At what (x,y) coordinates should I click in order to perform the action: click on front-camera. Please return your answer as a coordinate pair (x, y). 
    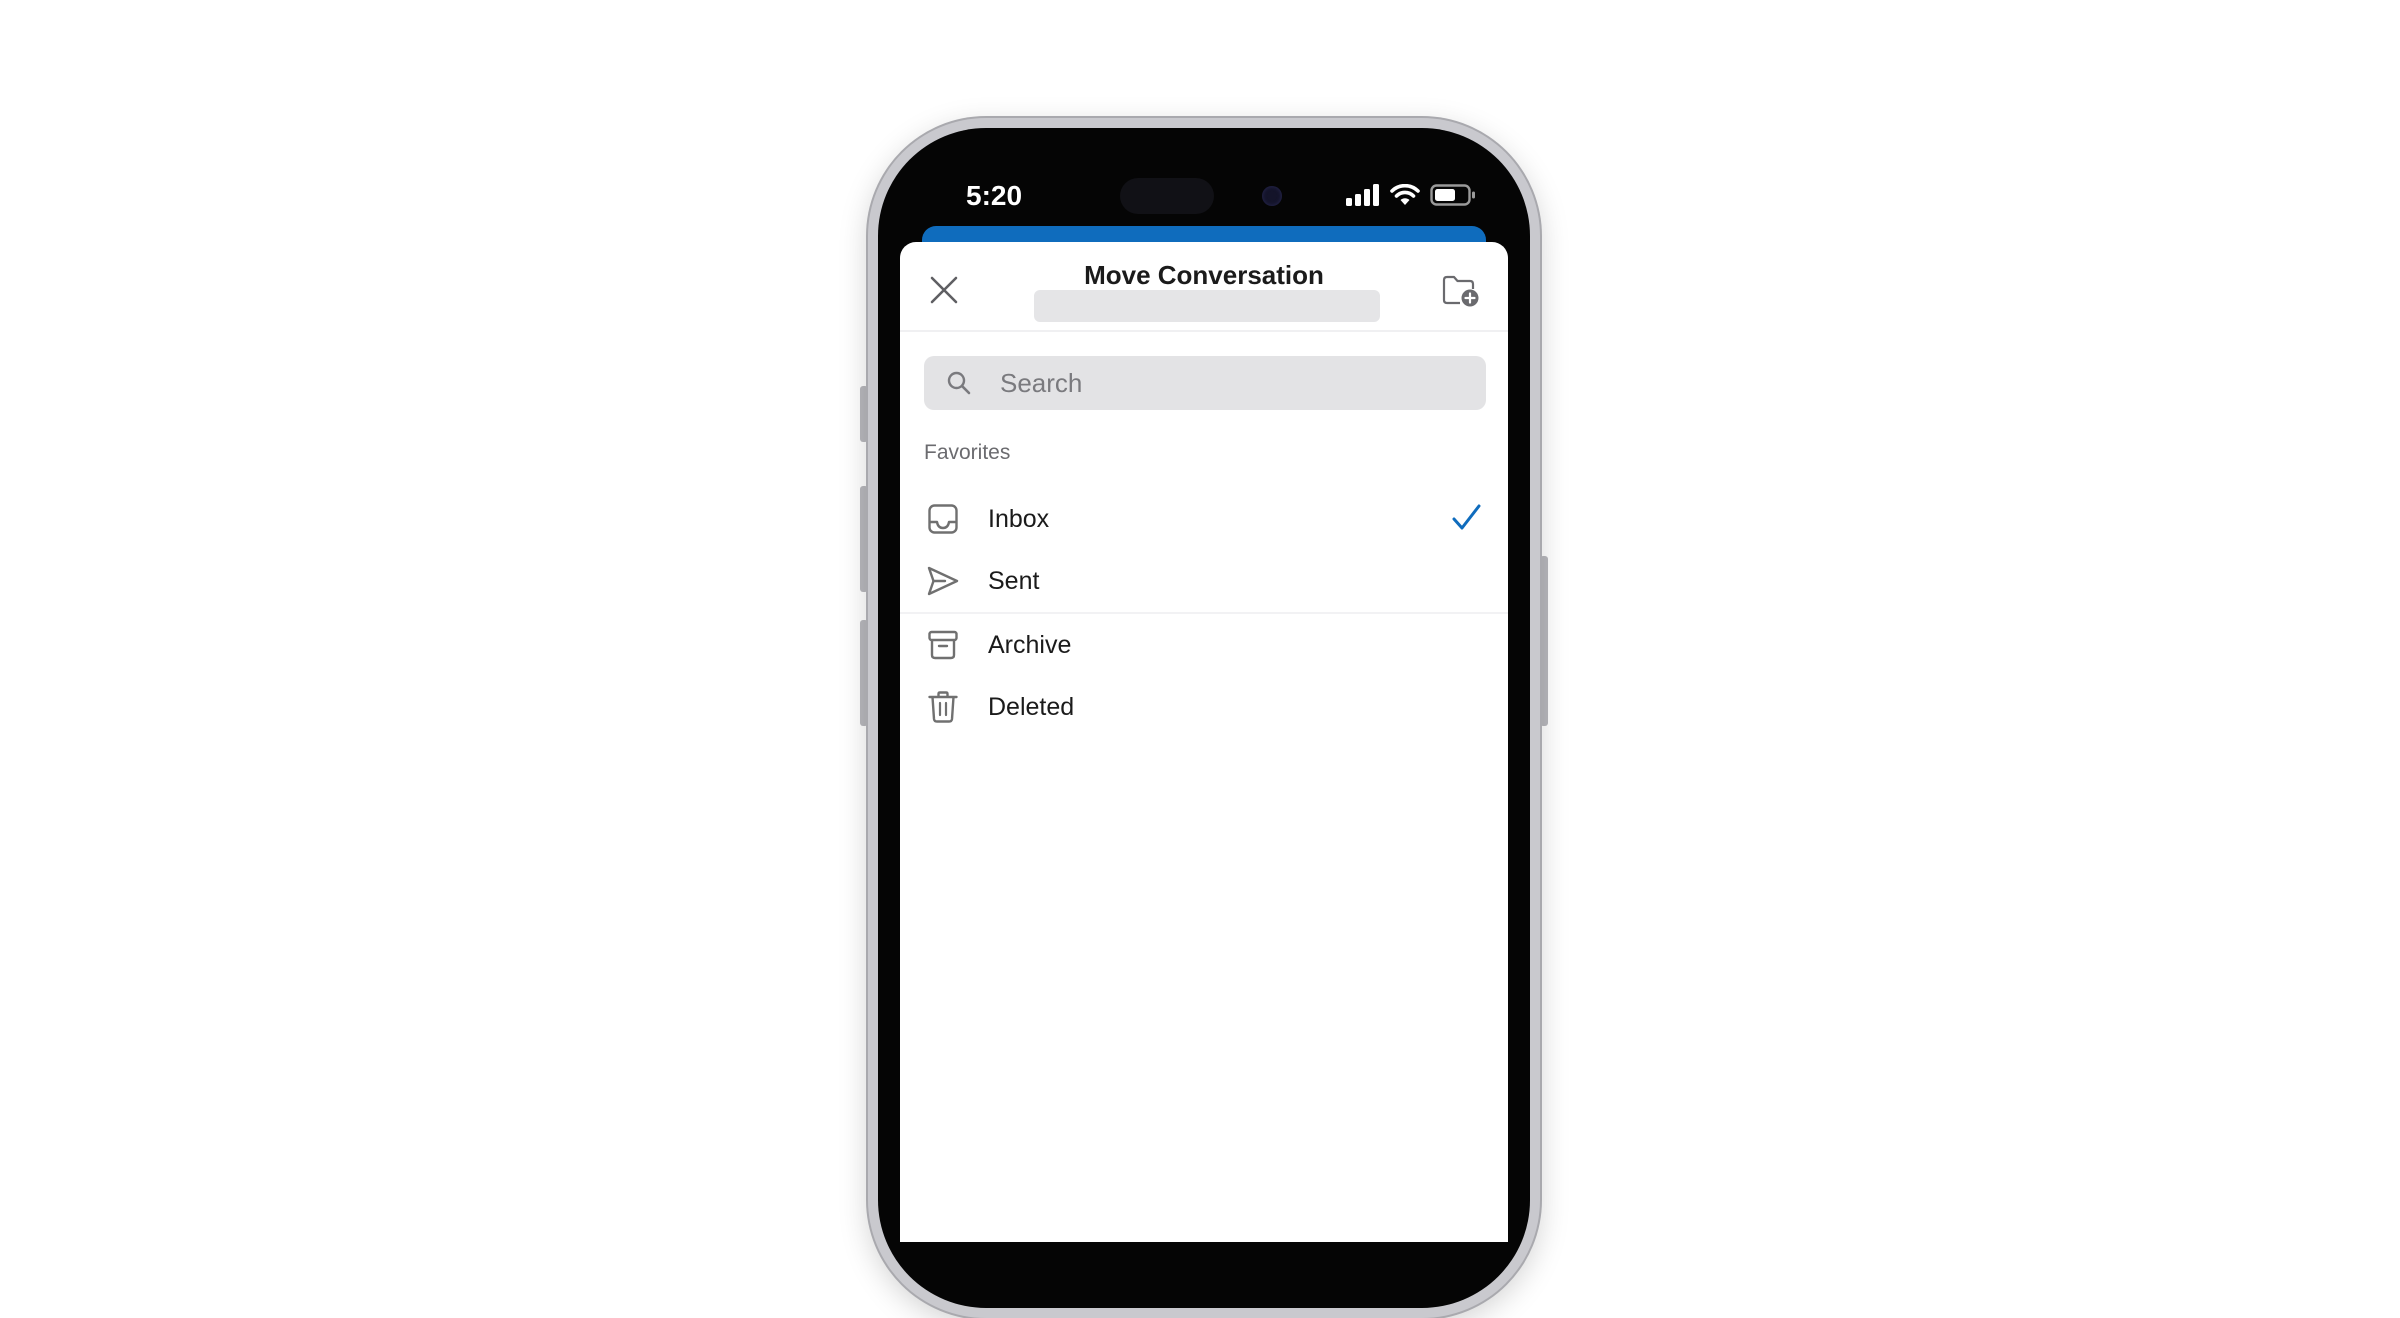
    Looking at the image, I should click on (1272, 196).